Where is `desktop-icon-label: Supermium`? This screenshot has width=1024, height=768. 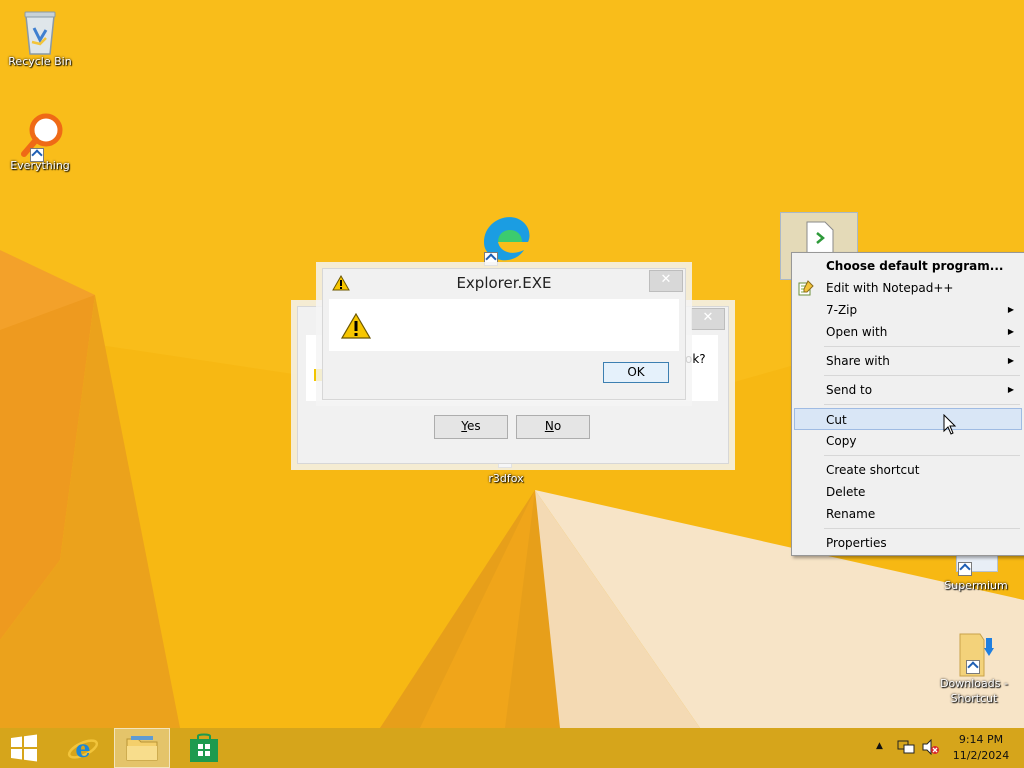
desktop-icon-label: Supermium is located at coordinates (976, 585).